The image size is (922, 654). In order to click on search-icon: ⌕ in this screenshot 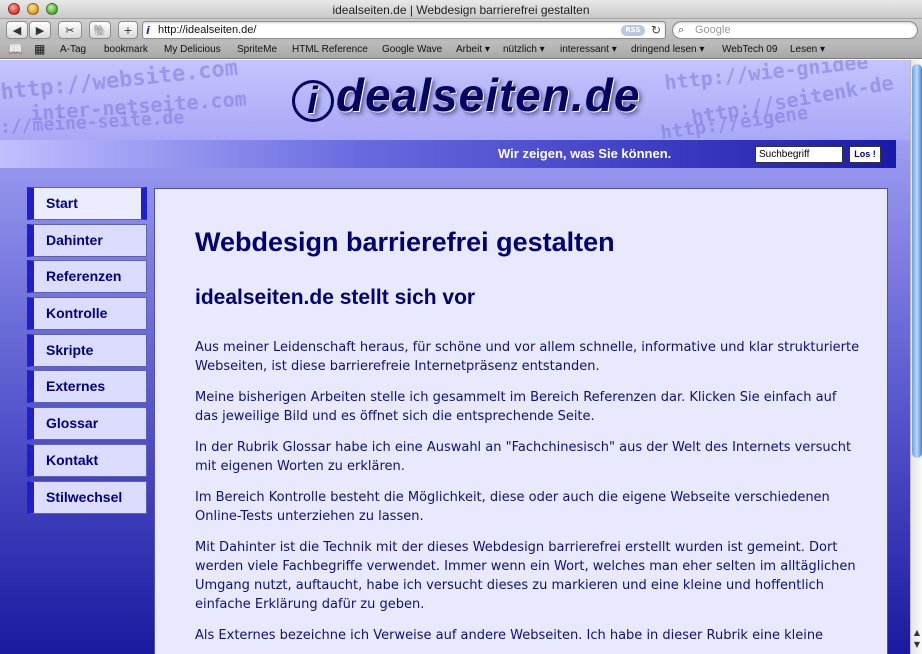, I will do `click(681, 29)`.